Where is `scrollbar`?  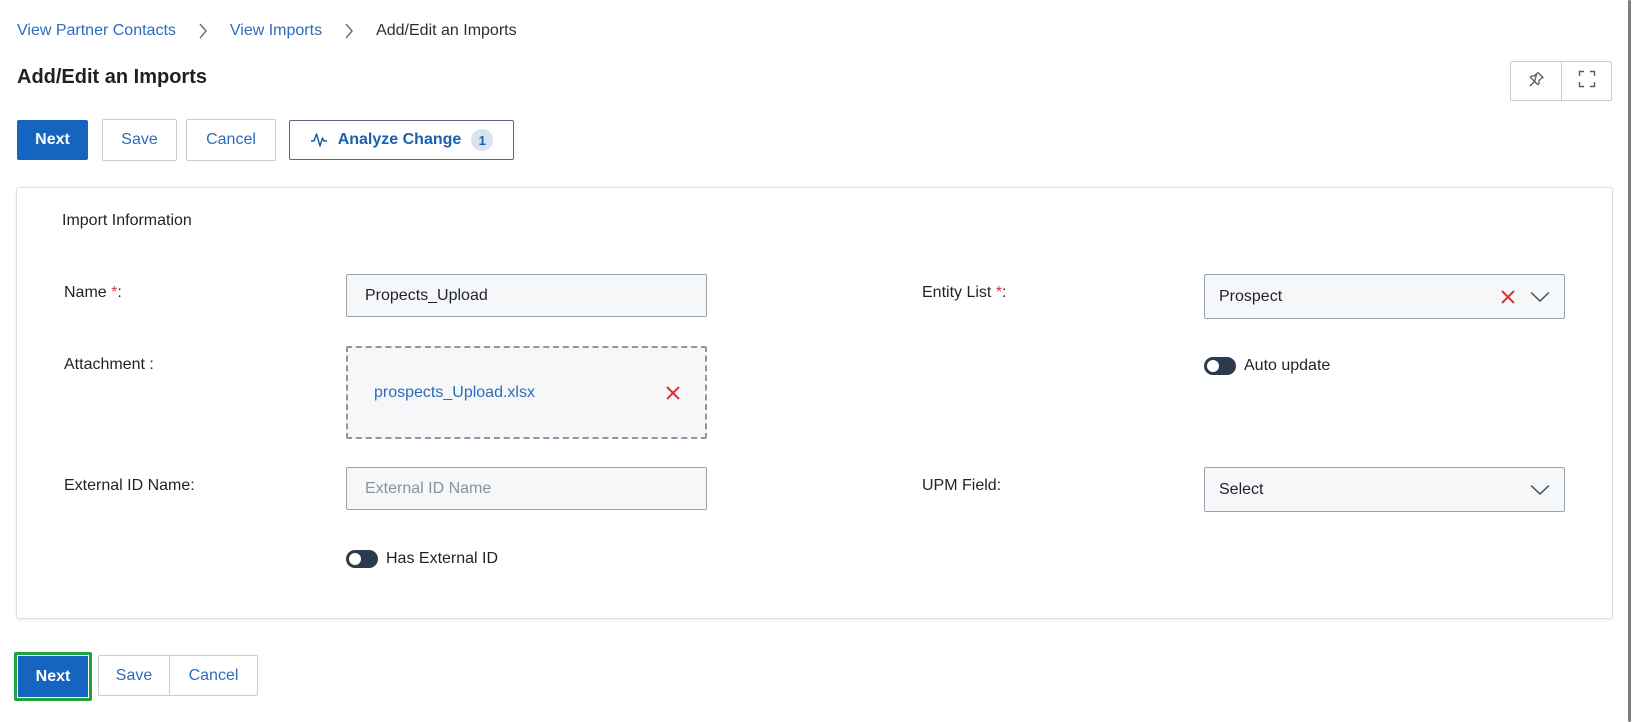 scrollbar is located at coordinates (1629, 361).